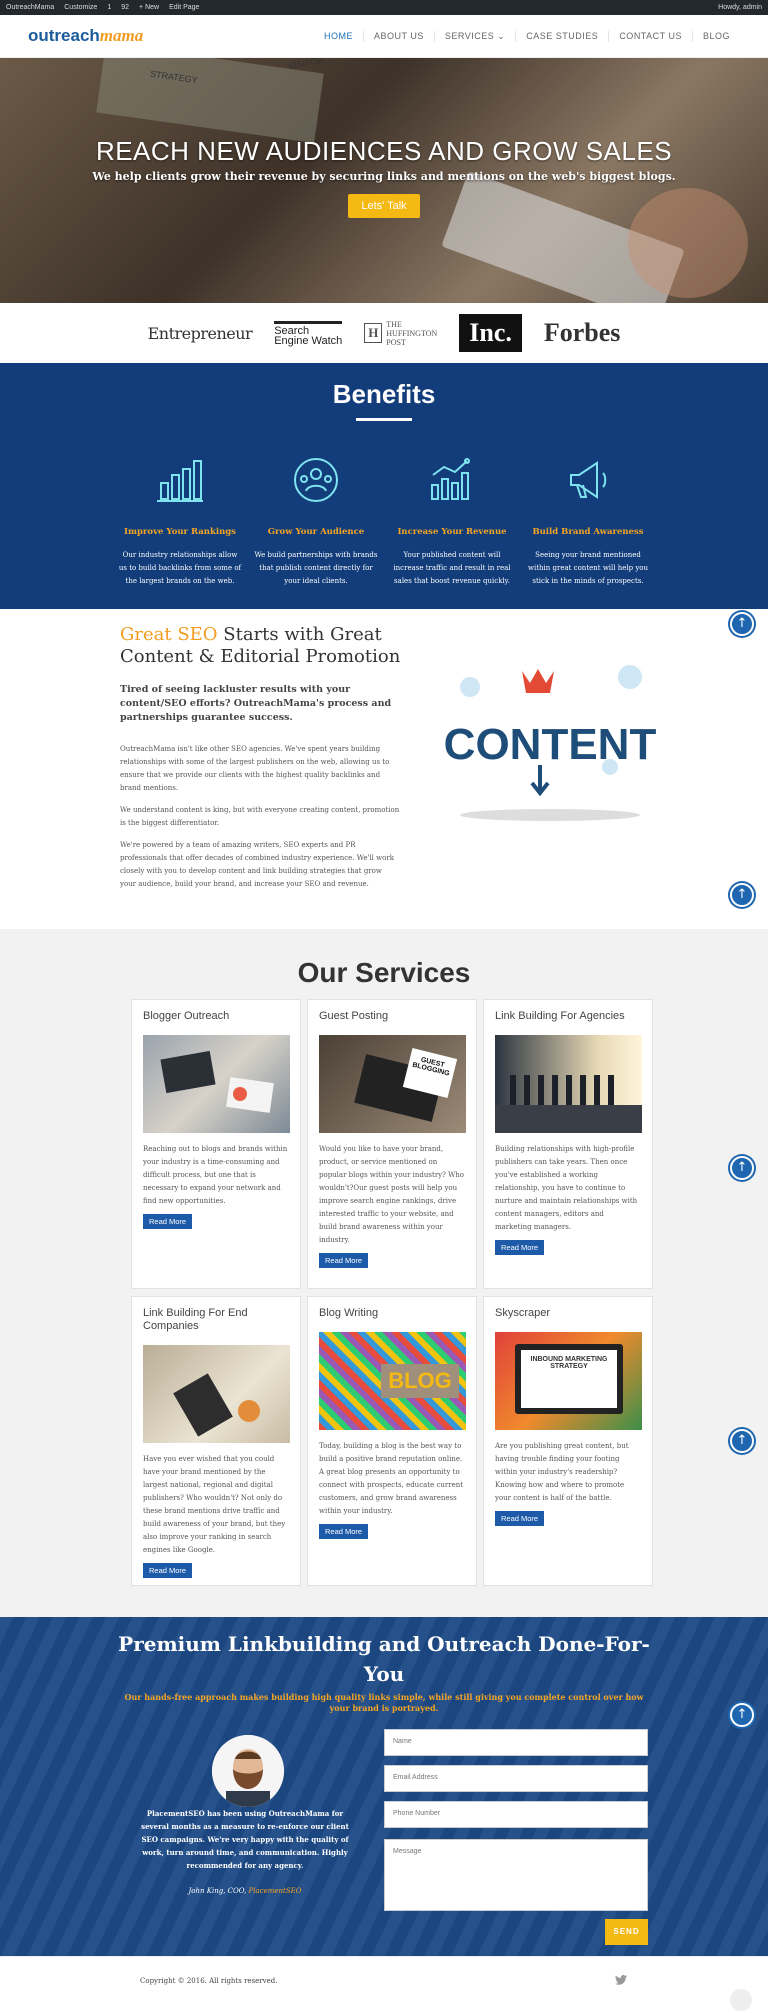 The width and height of the screenshot is (768, 2013). What do you see at coordinates (354, 1016) in the screenshot?
I see `service-title: Guest Posting` at bounding box center [354, 1016].